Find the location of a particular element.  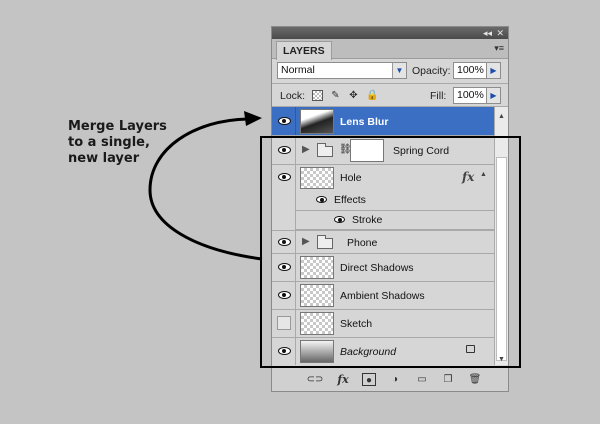

effects-row: Effects is located at coordinates (395, 200).